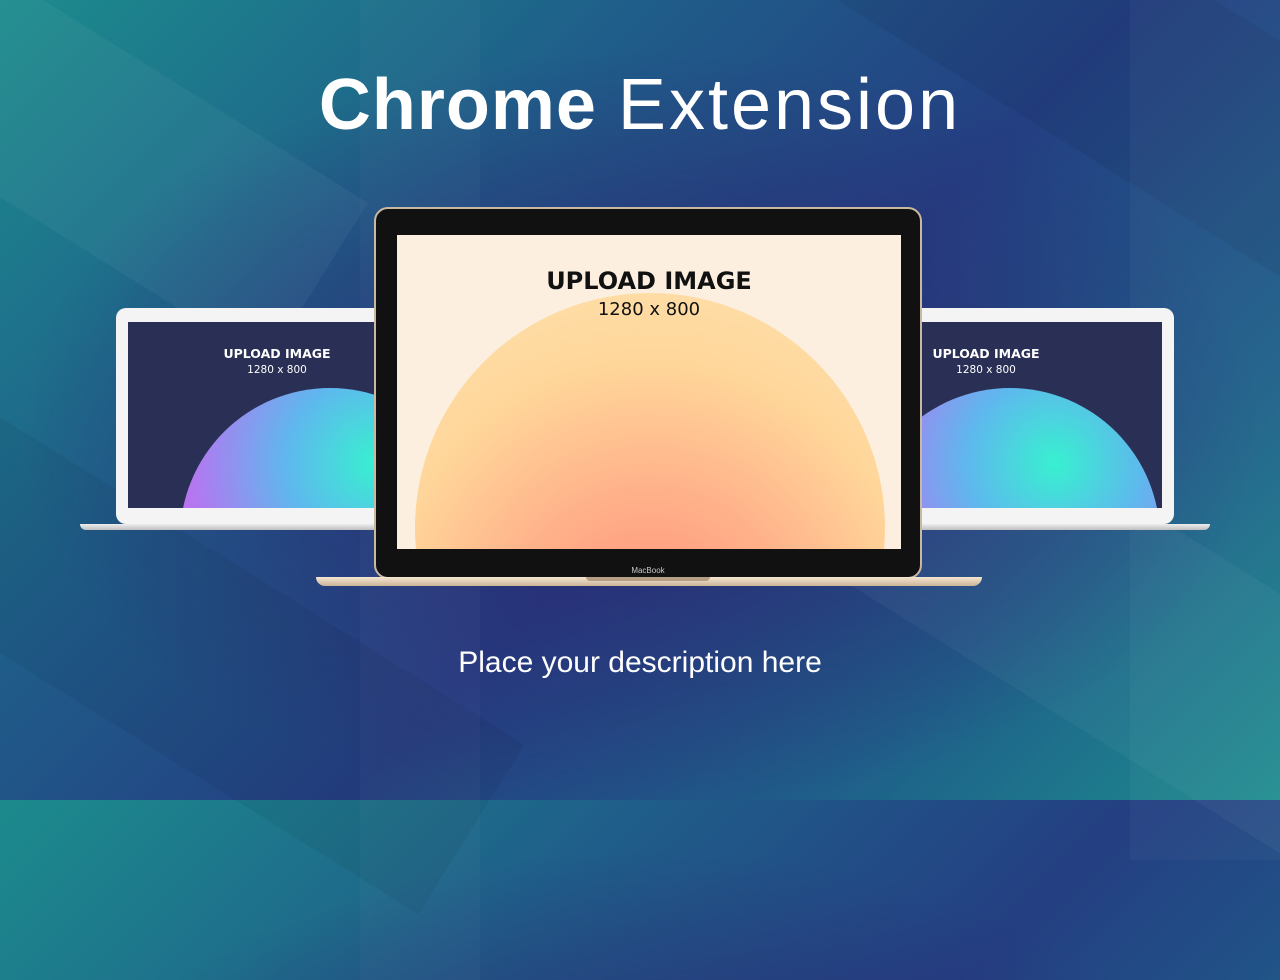 The width and height of the screenshot is (1280, 980). What do you see at coordinates (1060, 527) in the screenshot?
I see `right-laptop-base` at bounding box center [1060, 527].